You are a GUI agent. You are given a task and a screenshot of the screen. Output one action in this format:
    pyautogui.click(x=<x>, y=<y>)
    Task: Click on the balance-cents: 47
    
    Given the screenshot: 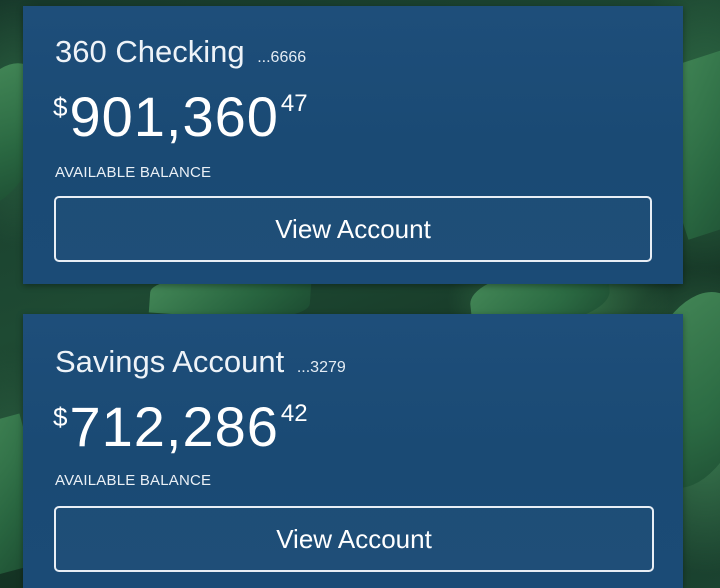 What is the action you would take?
    pyautogui.click(x=294, y=103)
    